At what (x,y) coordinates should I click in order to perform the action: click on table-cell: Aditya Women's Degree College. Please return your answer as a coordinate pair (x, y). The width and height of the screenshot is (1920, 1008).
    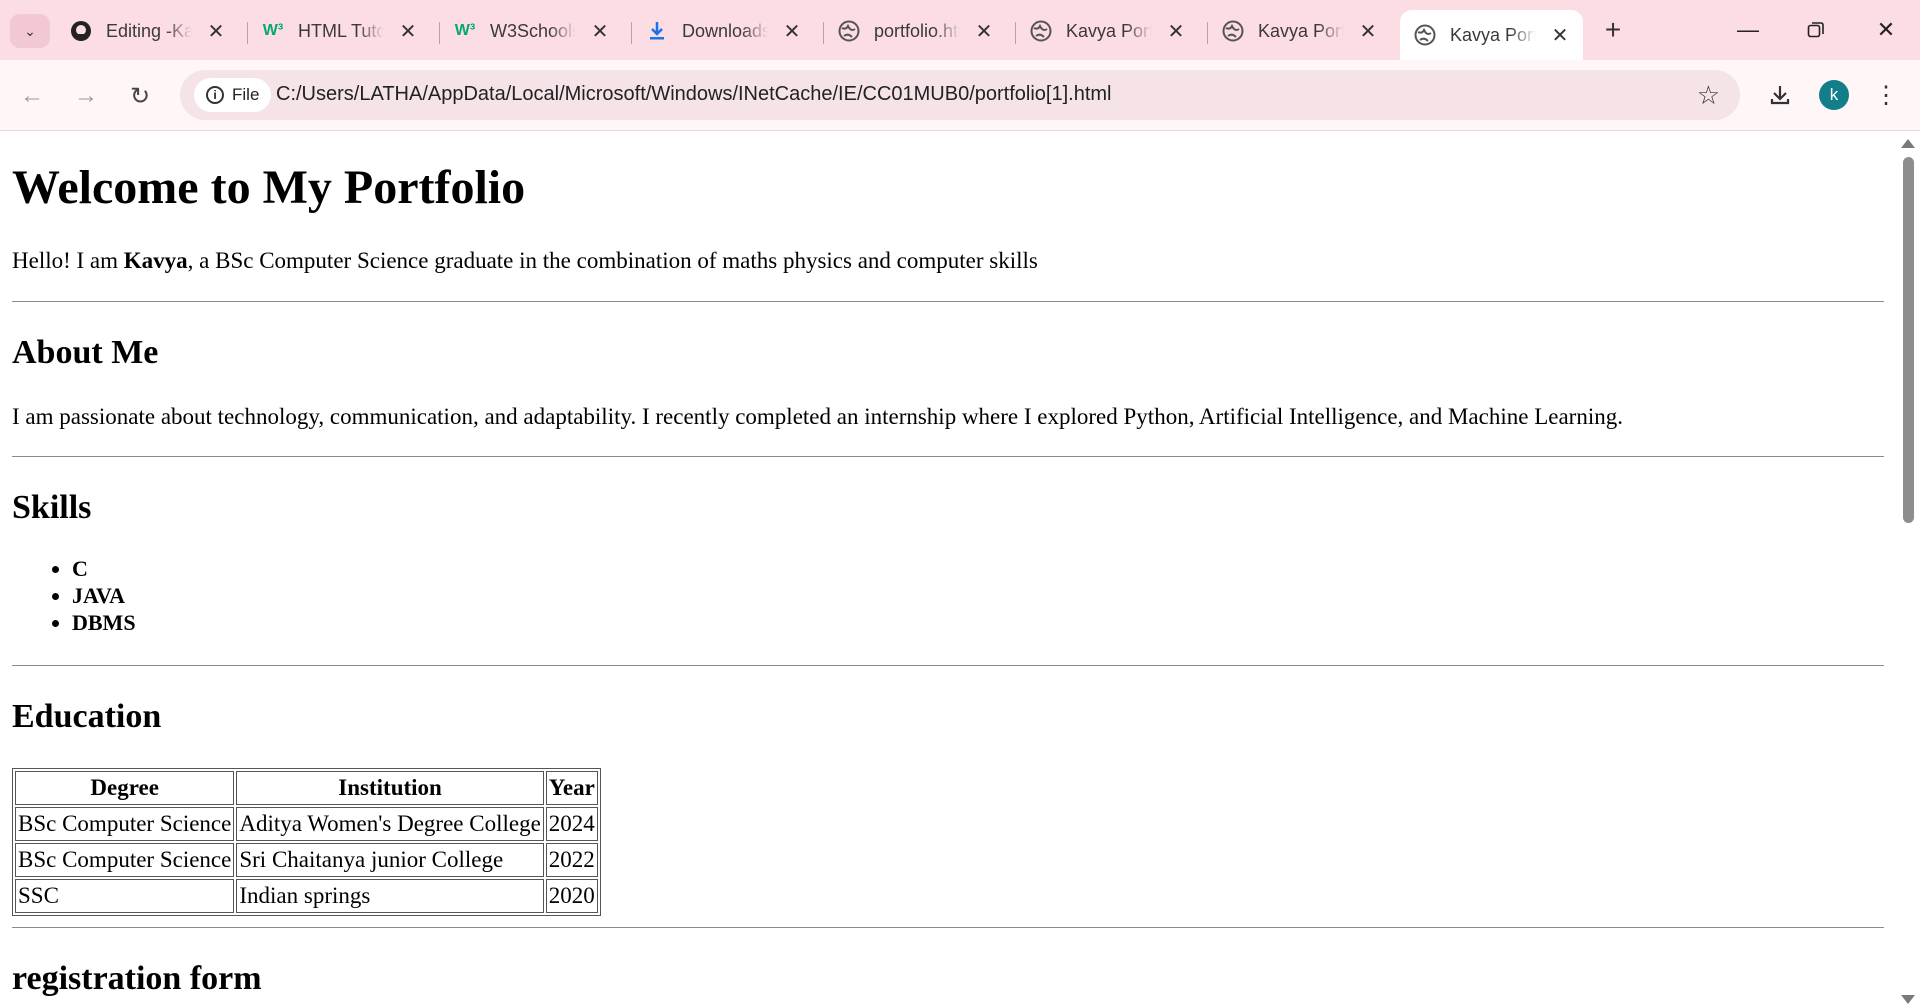
    Looking at the image, I should click on (390, 824).